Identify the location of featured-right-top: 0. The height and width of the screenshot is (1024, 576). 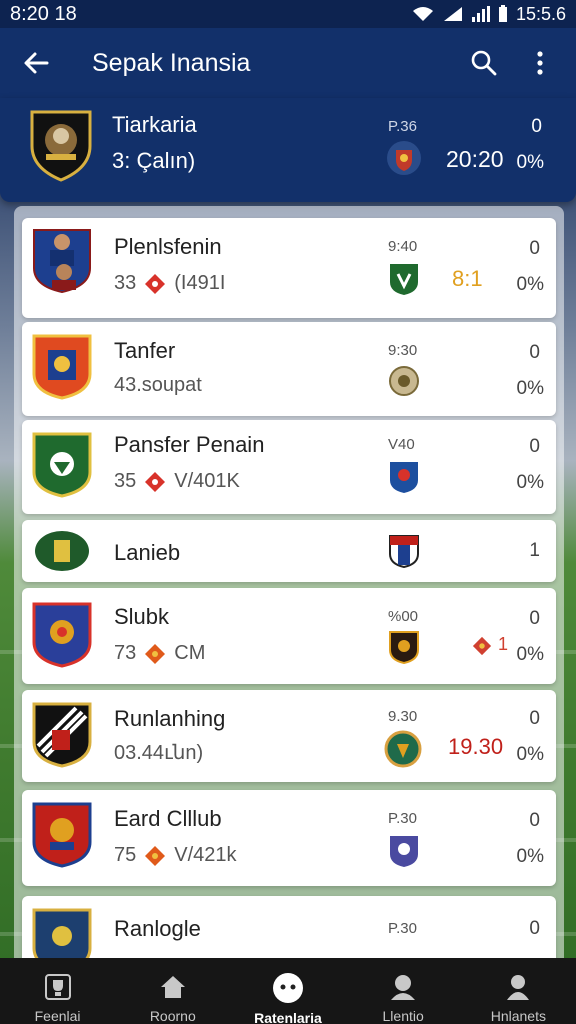
(536, 126).